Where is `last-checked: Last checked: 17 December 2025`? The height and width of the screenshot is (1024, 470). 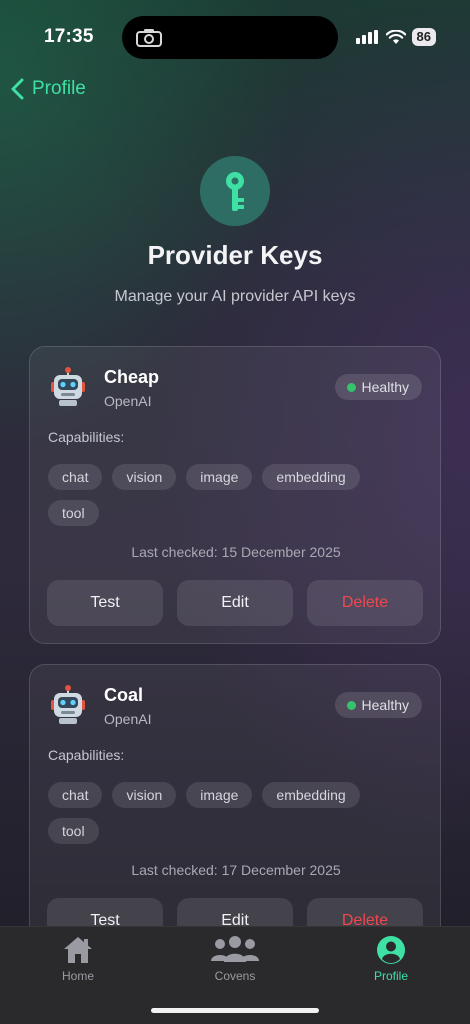
last-checked: Last checked: 17 December 2025 is located at coordinates (236, 870).